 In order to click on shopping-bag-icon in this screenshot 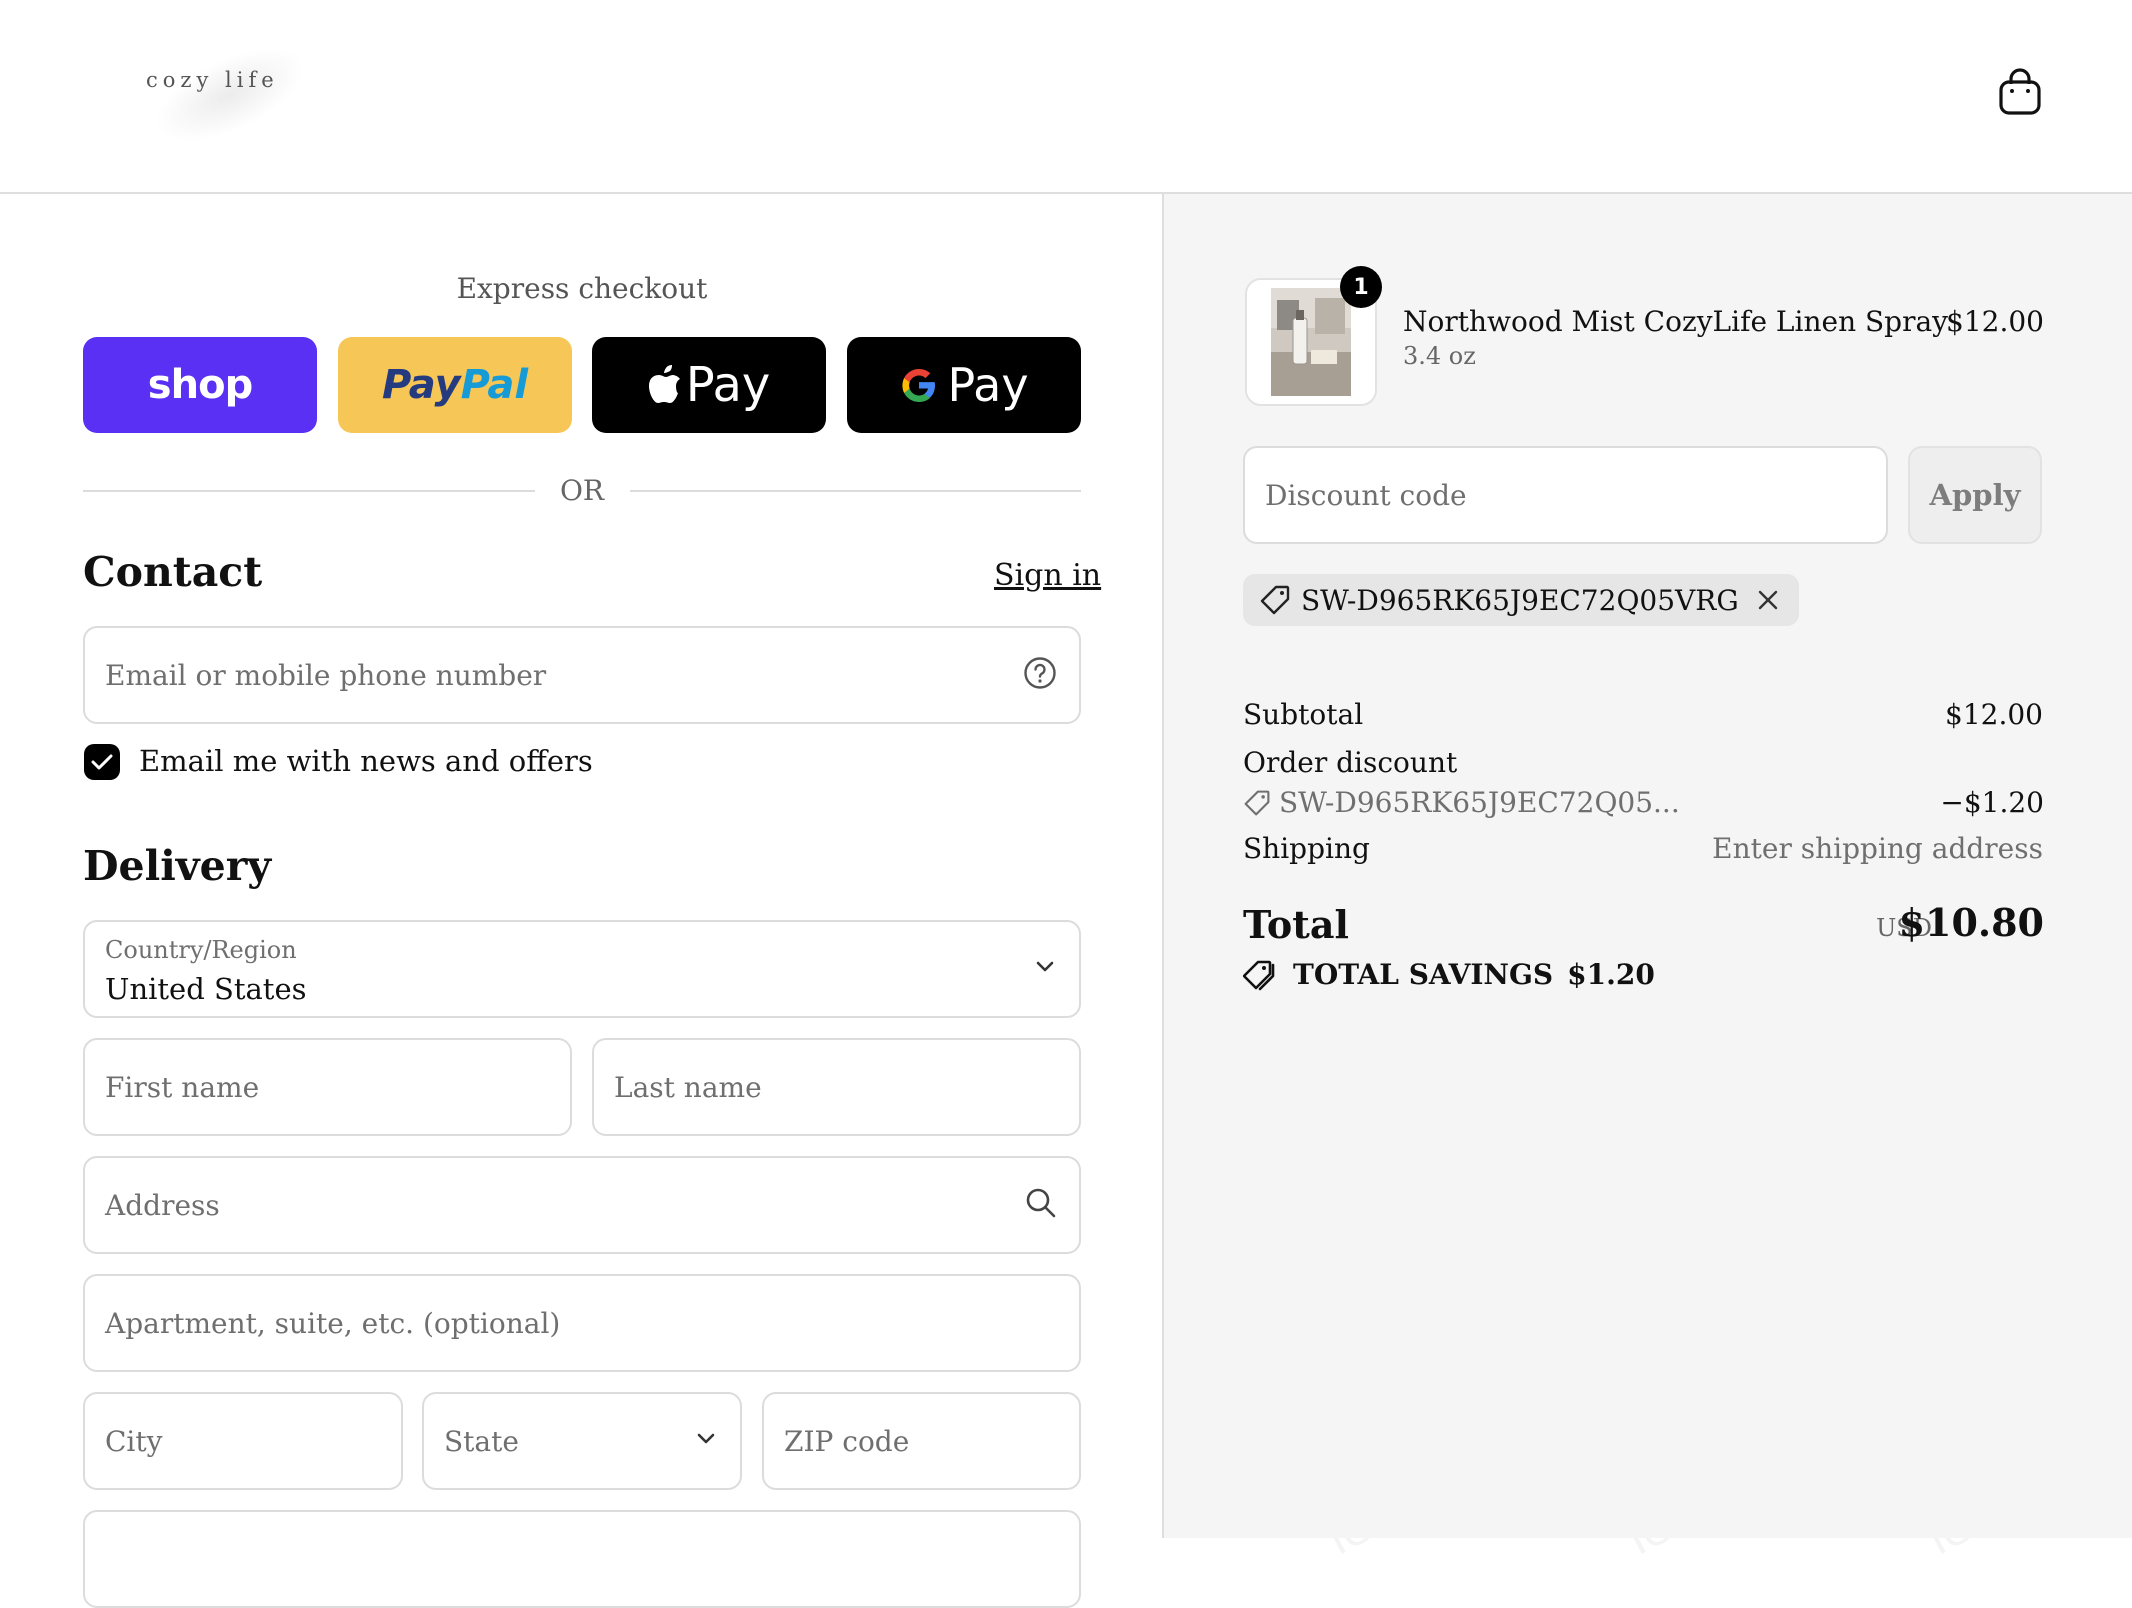, I will do `click(2020, 91)`.